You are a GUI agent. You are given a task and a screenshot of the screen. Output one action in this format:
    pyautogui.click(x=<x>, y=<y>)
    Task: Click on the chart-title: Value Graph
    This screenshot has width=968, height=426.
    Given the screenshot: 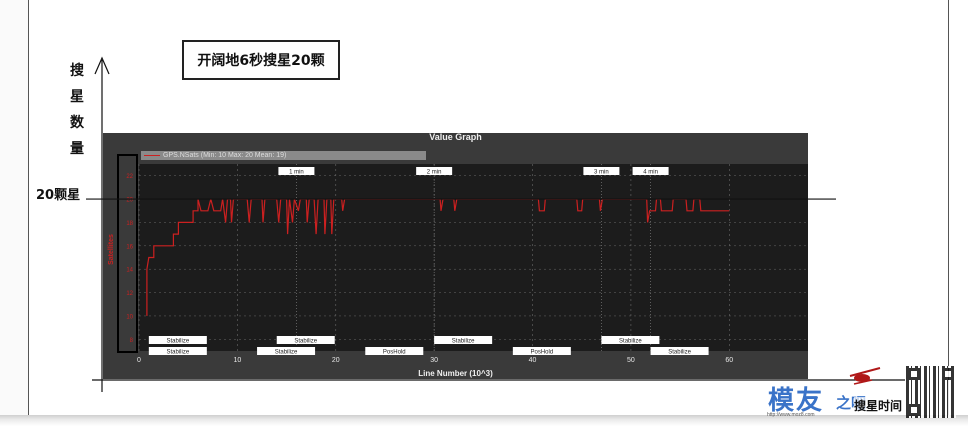 What is the action you would take?
    pyautogui.click(x=455, y=137)
    